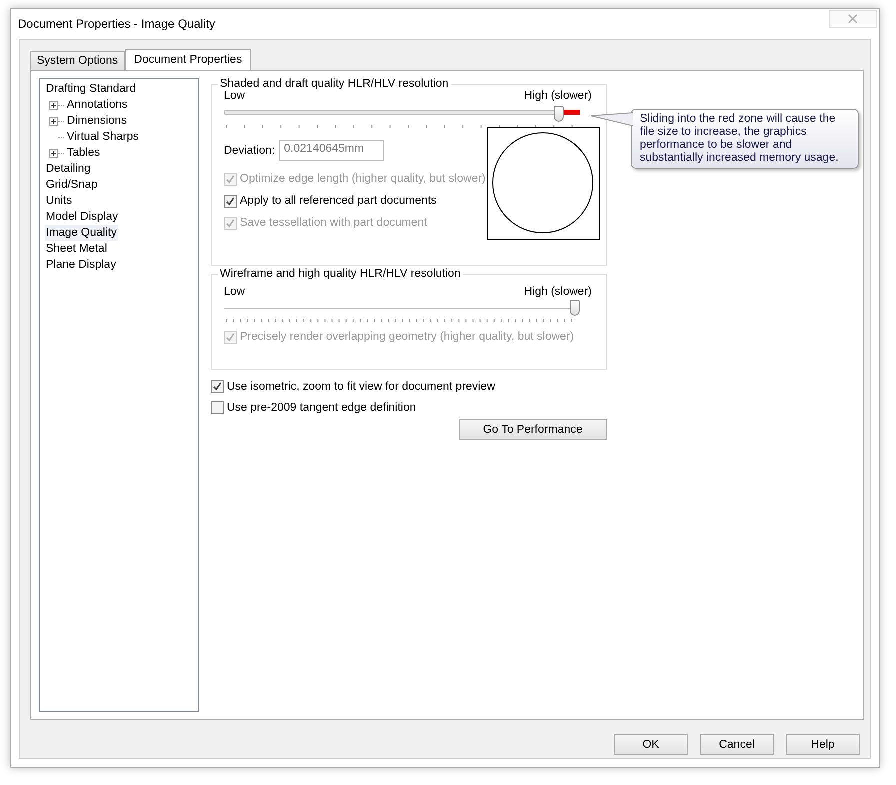 The width and height of the screenshot is (896, 785). Describe the element at coordinates (91, 89) in the screenshot. I see `tree-item: Drafting Standard` at that location.